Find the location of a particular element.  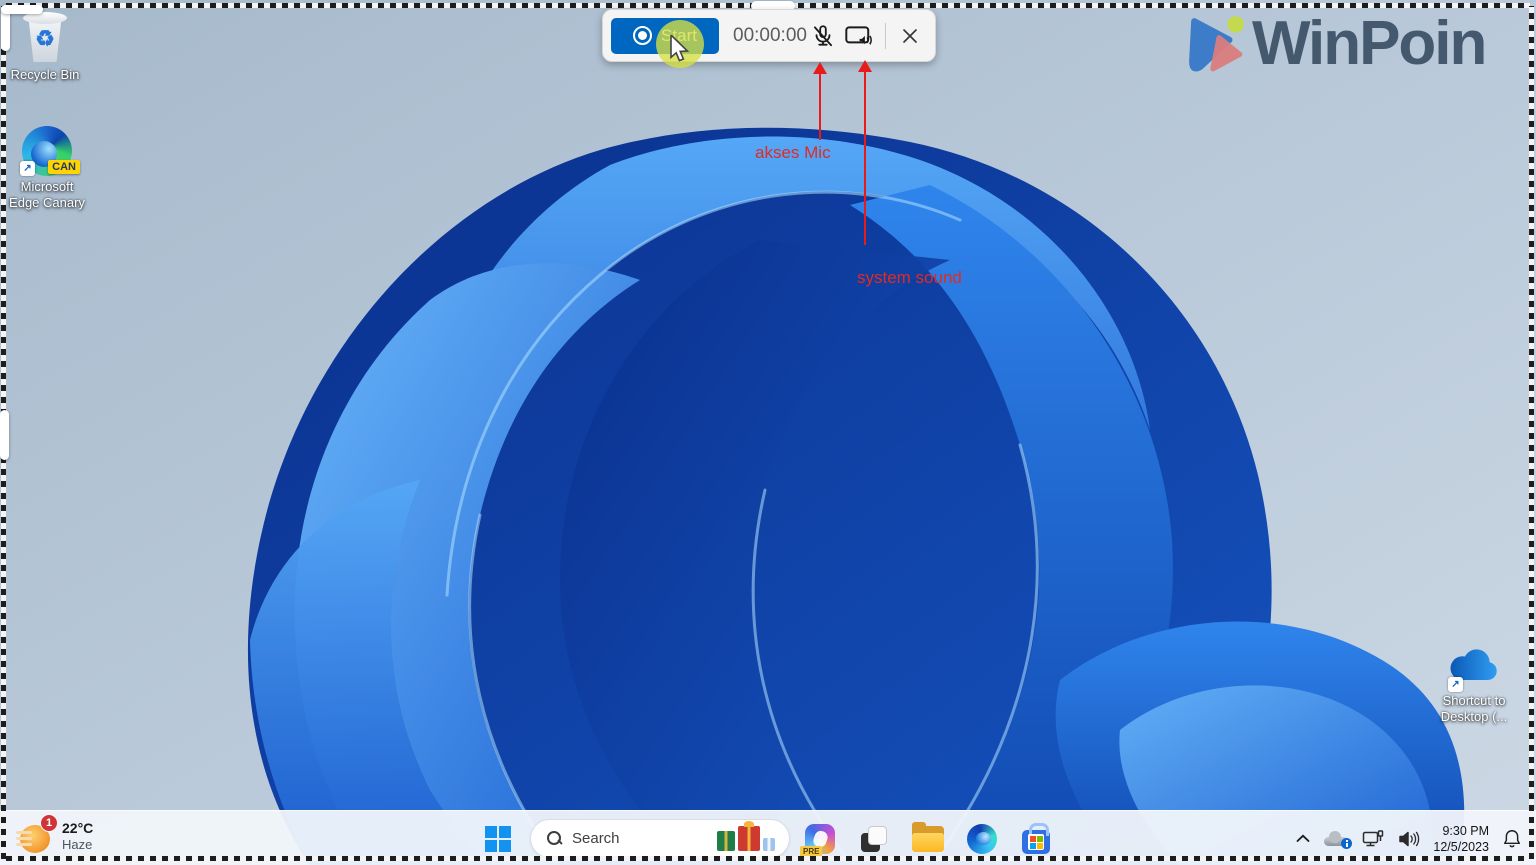

system-sound-button is located at coordinates (859, 36).